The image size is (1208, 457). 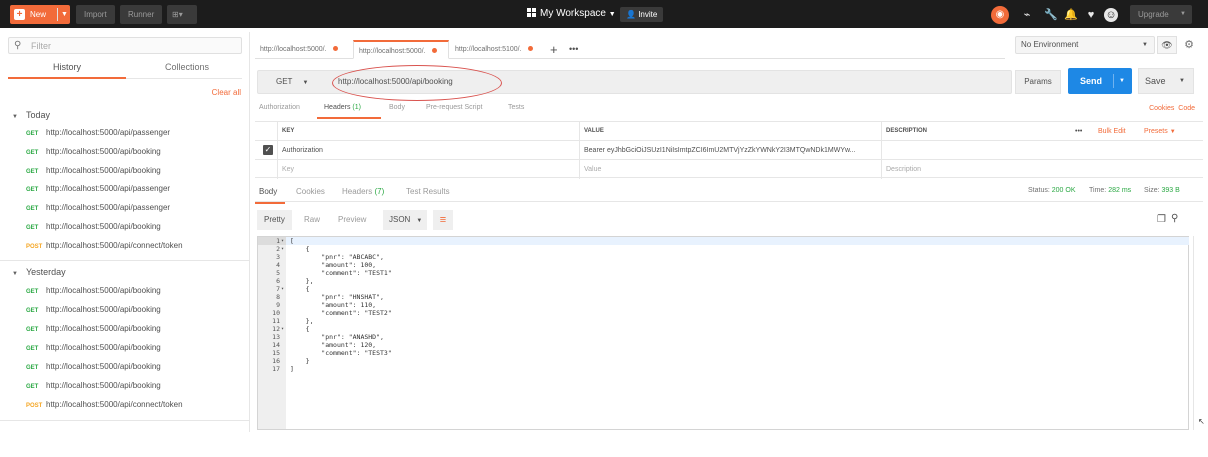 What do you see at coordinates (428, 169) in the screenshot?
I see `new-key-input: Key` at bounding box center [428, 169].